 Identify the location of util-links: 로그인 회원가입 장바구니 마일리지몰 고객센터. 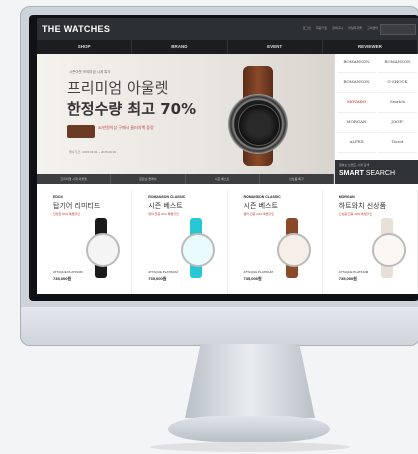
(340, 28).